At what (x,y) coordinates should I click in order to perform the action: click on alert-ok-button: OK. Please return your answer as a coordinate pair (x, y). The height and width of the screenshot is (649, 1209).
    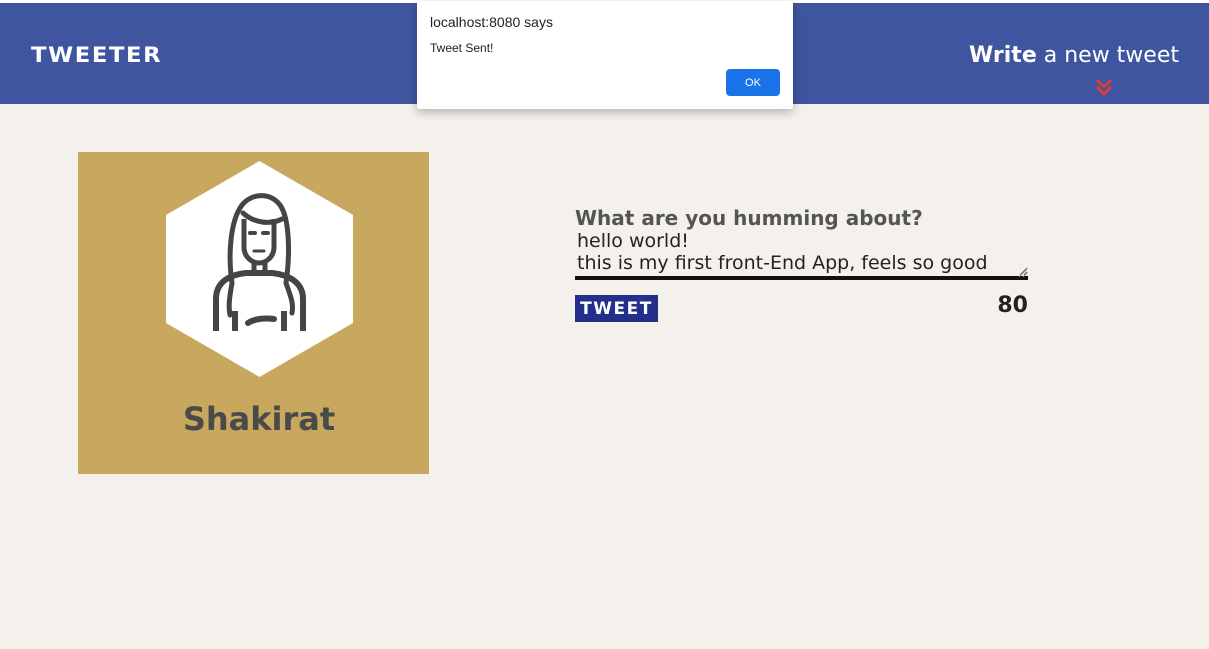
    Looking at the image, I should click on (753, 82).